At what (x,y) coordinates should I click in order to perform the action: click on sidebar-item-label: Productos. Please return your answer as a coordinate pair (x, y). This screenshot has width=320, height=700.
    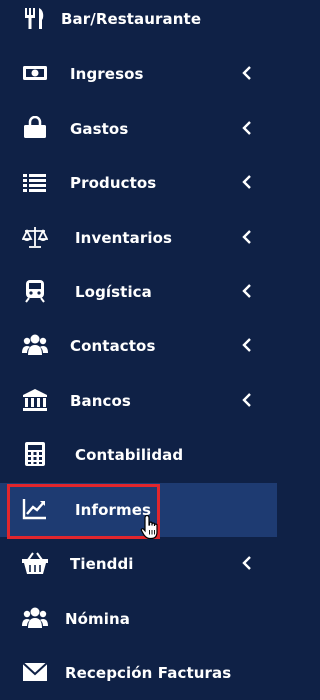
    Looking at the image, I should click on (113, 183).